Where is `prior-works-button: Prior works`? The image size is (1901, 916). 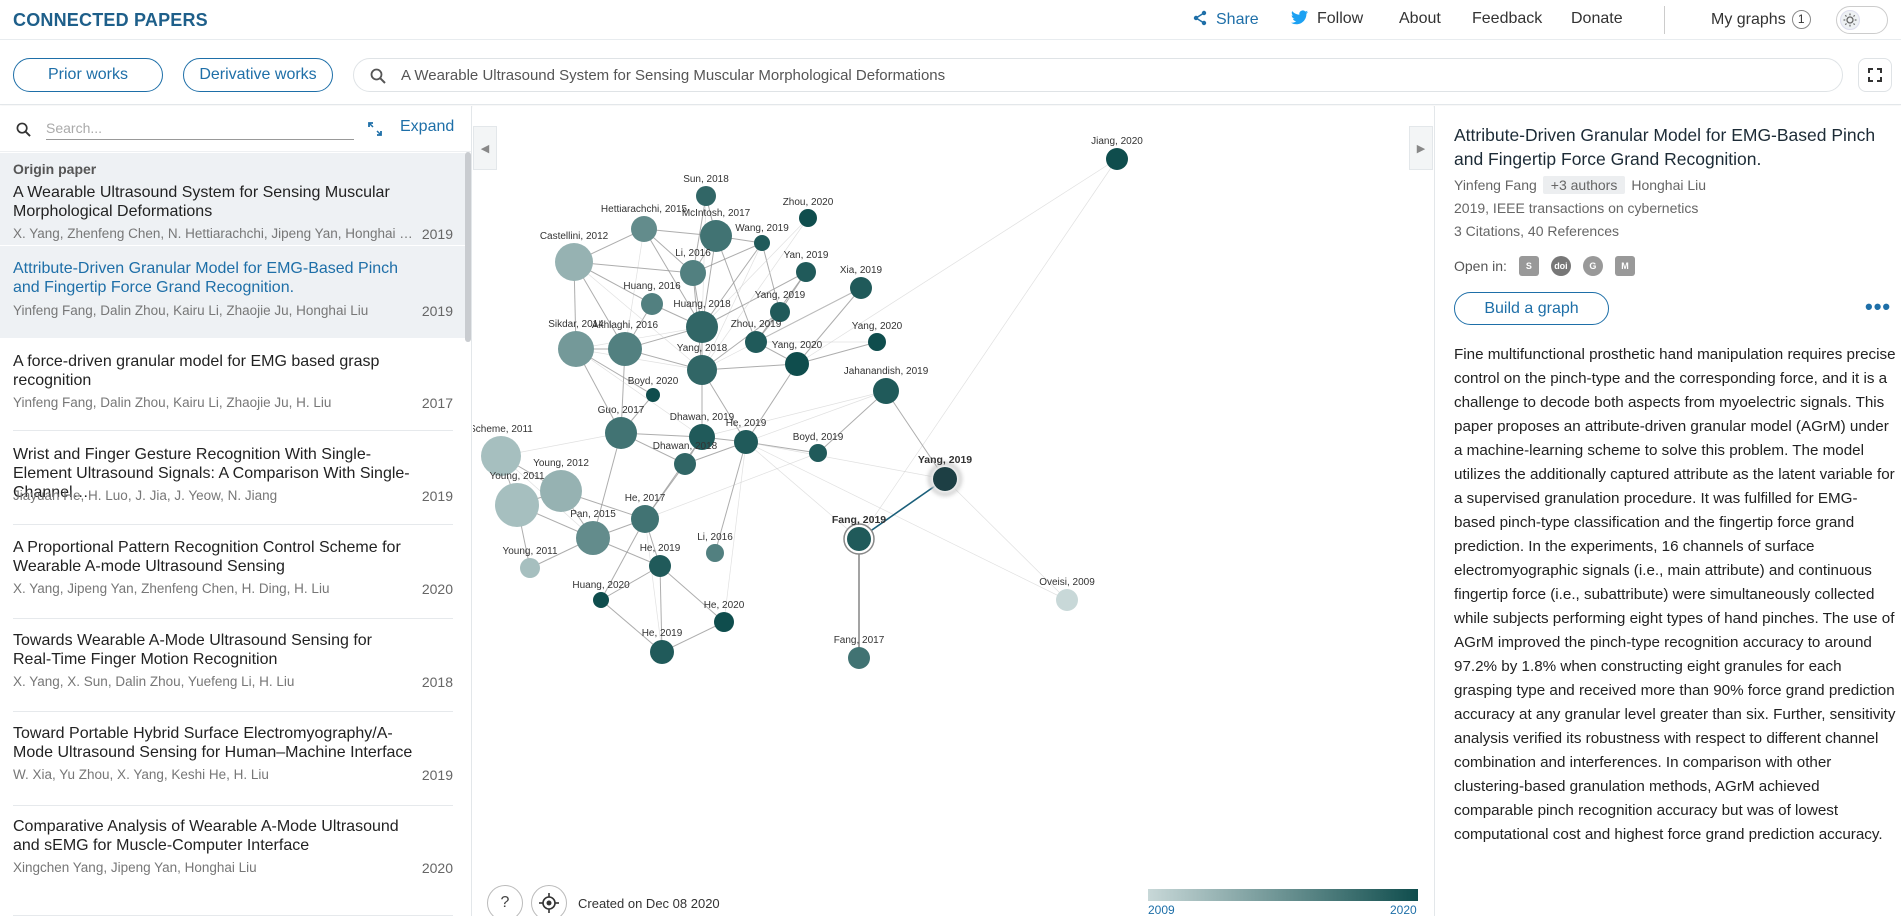
prior-works-button: Prior works is located at coordinates (88, 75).